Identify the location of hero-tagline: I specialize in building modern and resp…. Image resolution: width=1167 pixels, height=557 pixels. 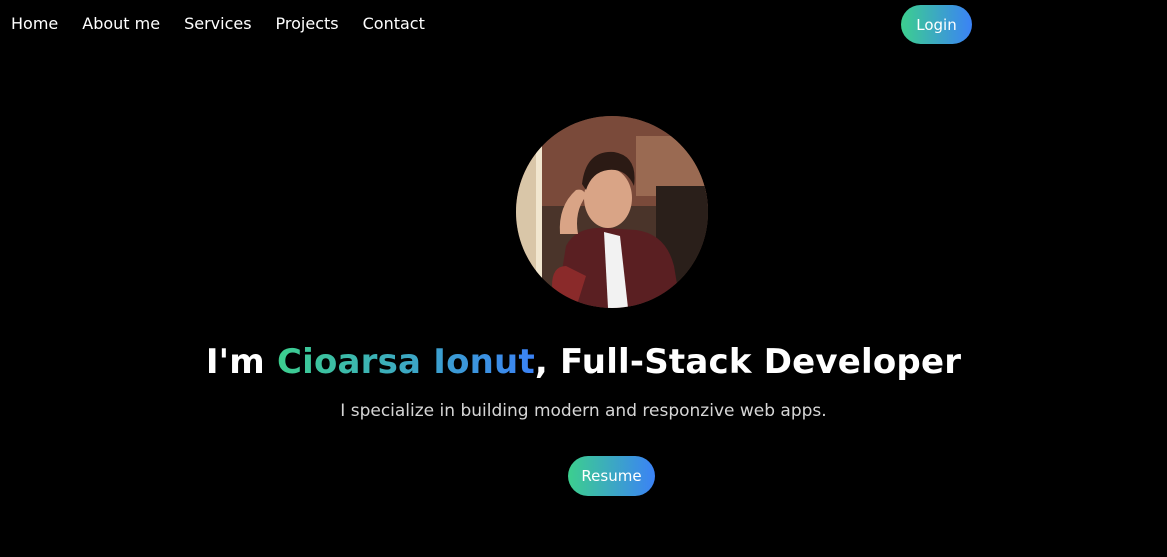
(583, 411).